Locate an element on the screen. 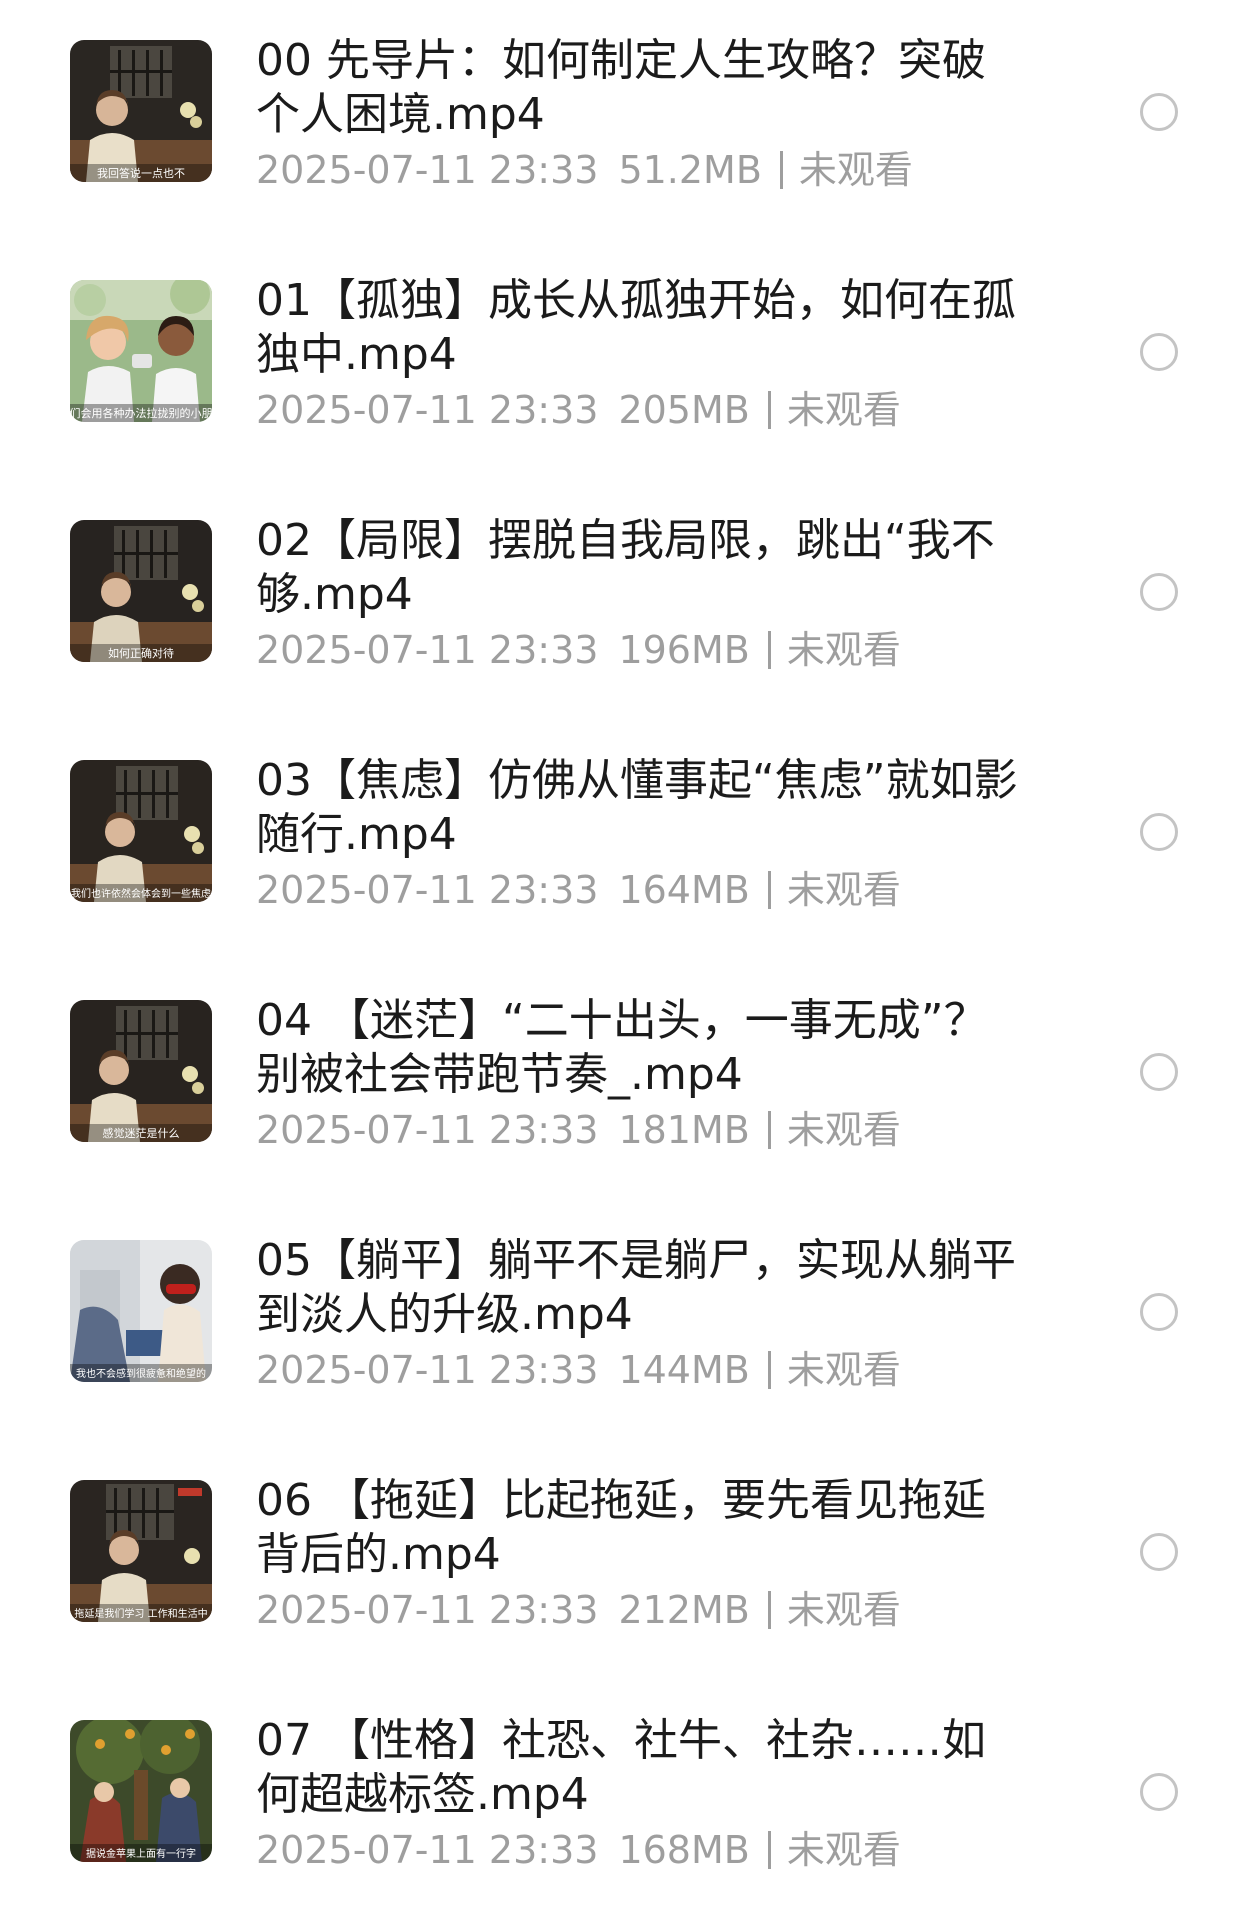 The width and height of the screenshot is (1260, 1920). thumbnail-caption: 如何正确对待 is located at coordinates (141, 653).